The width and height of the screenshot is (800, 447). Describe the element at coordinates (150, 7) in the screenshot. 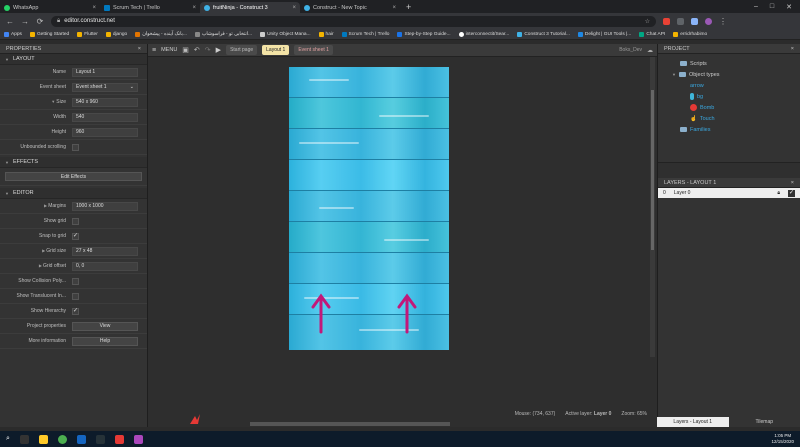

I see `browser-tab-trello: Scrum Tech | Trello ×` at that location.